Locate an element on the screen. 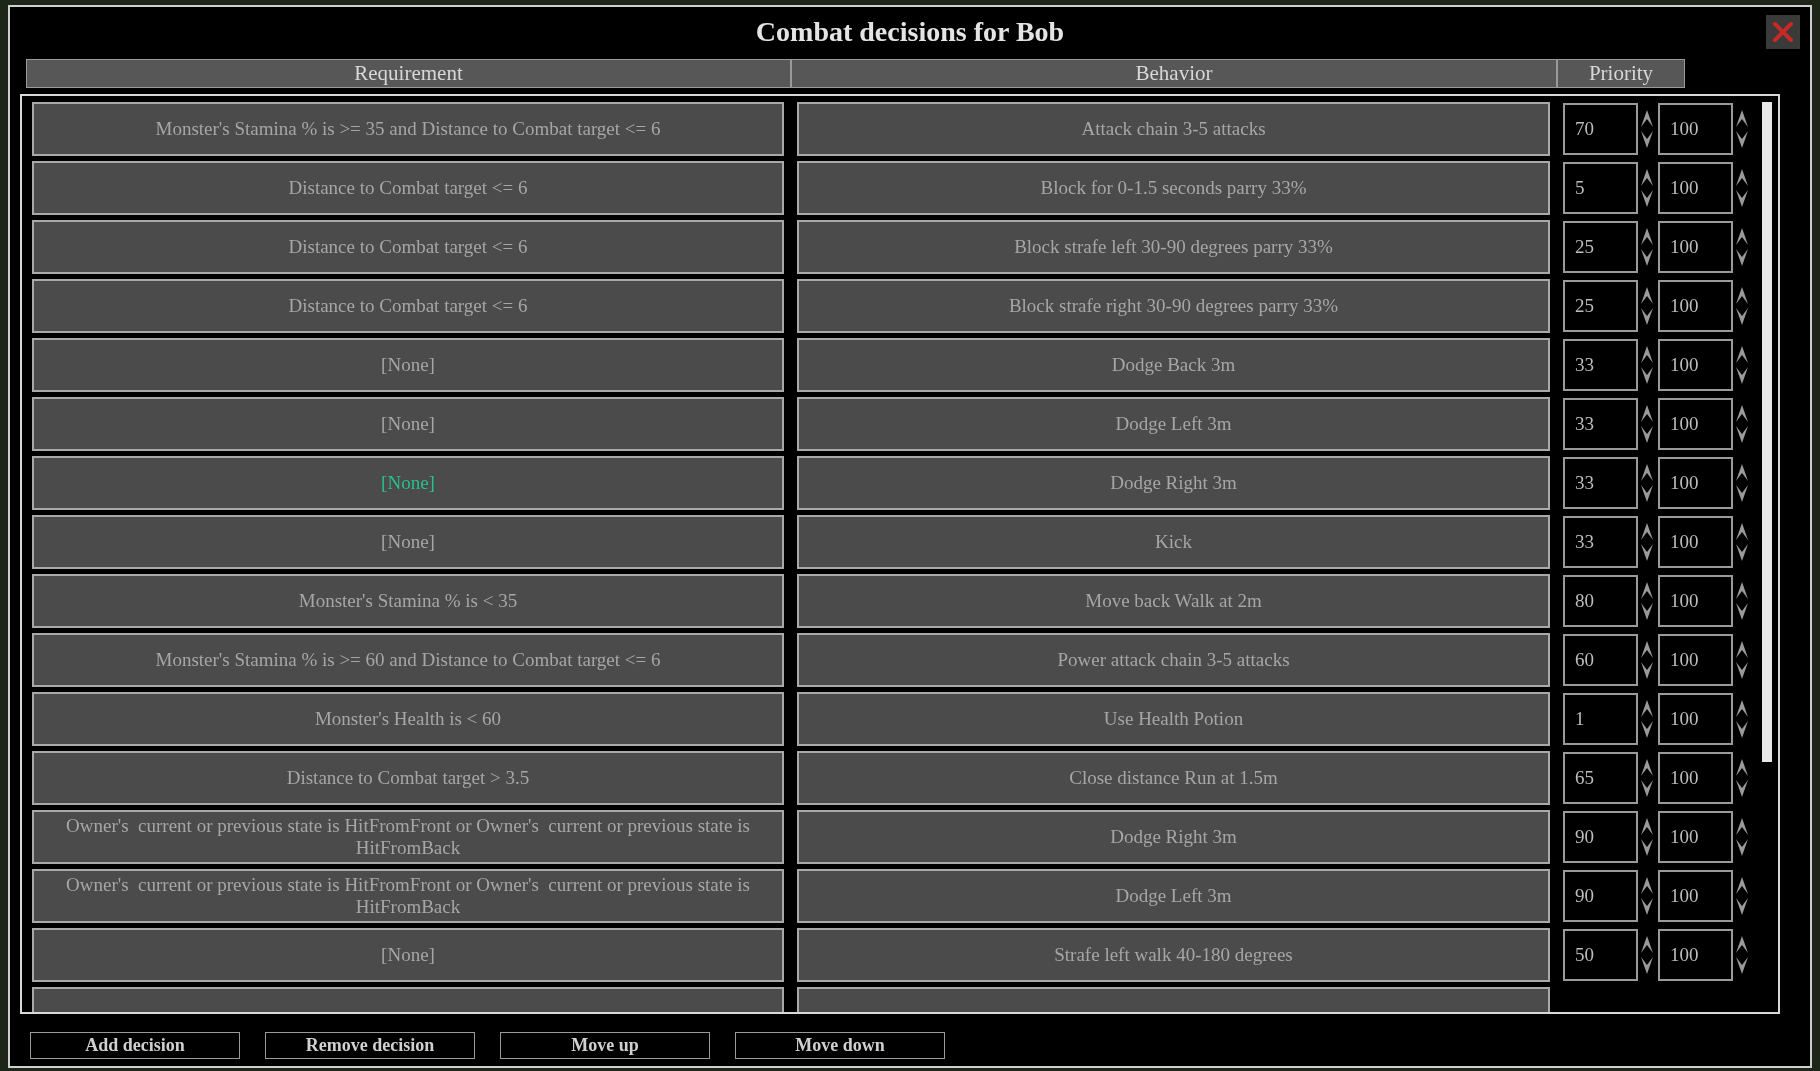 The width and height of the screenshot is (1820, 1071). priority-field: 65 is located at coordinates (1600, 778).